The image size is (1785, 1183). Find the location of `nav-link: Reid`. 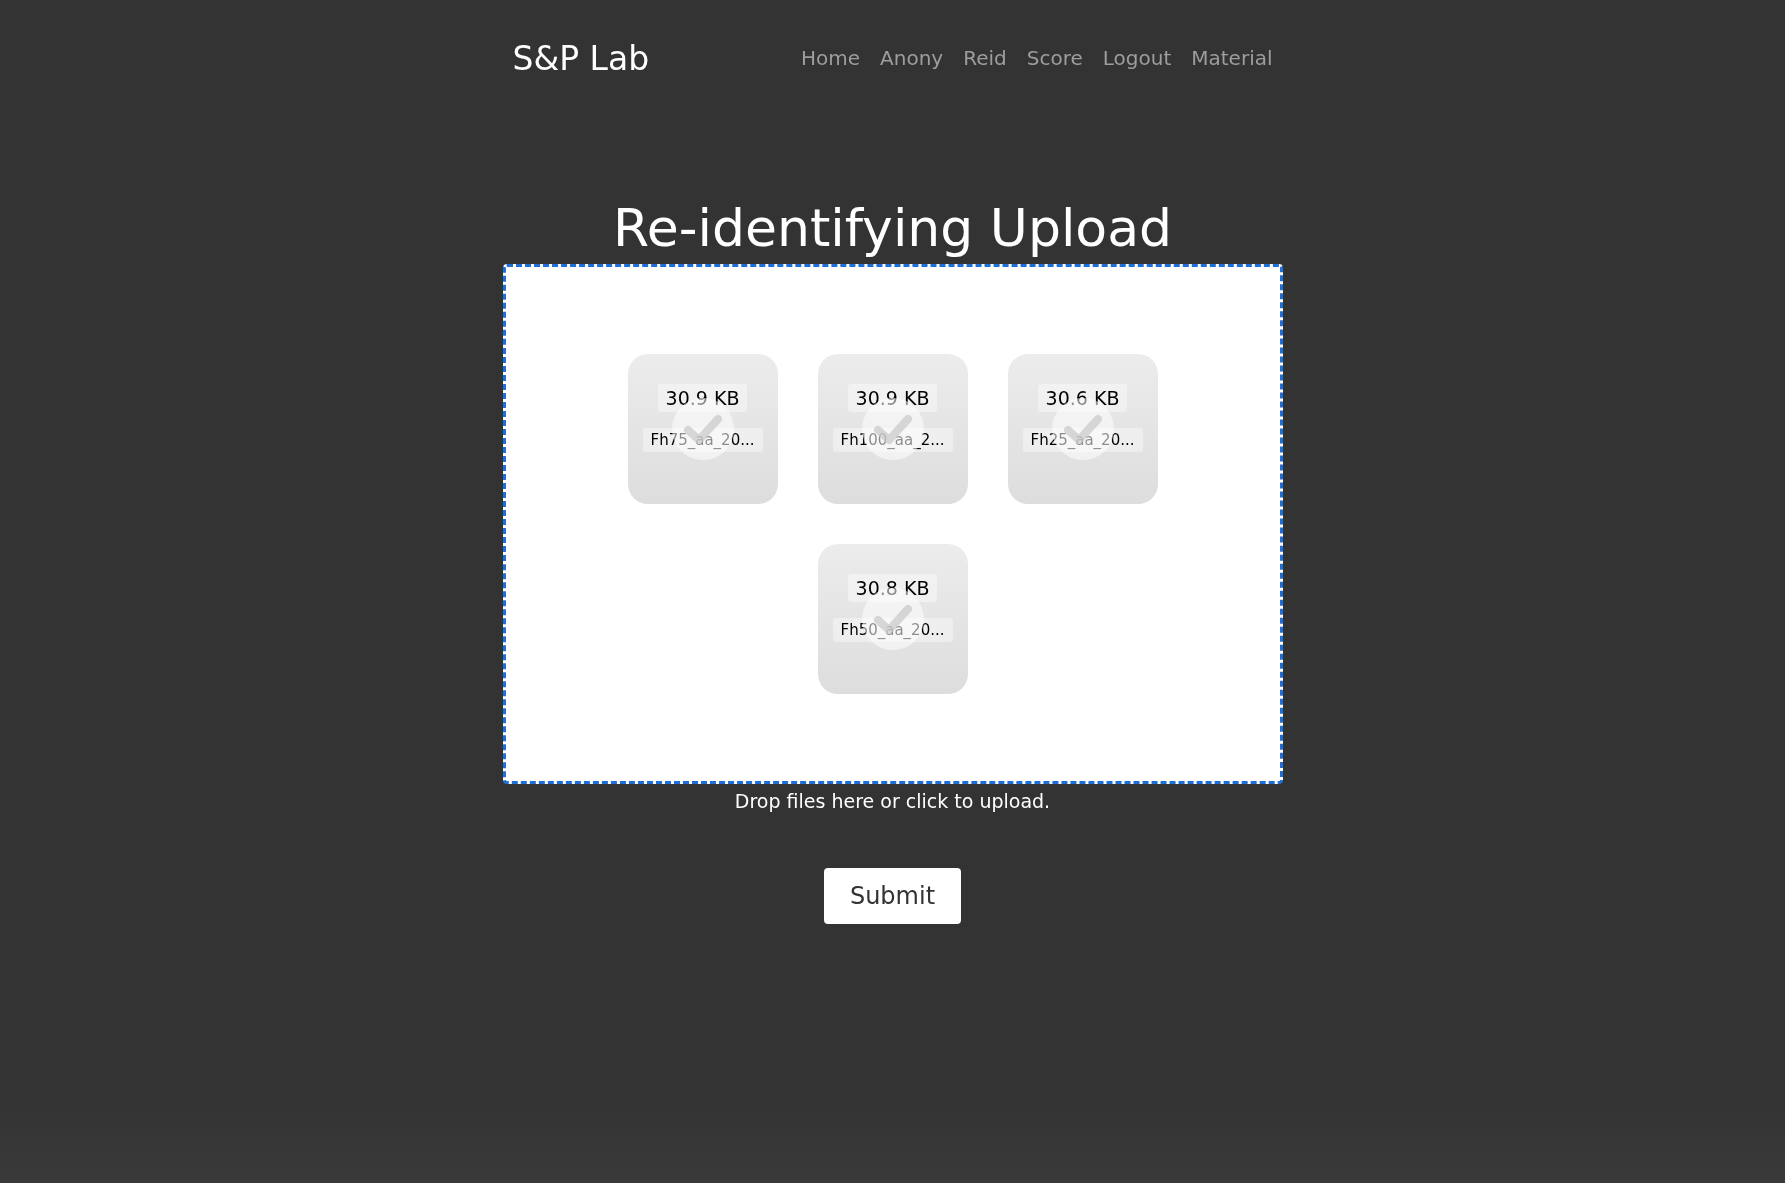

nav-link: Reid is located at coordinates (985, 58).